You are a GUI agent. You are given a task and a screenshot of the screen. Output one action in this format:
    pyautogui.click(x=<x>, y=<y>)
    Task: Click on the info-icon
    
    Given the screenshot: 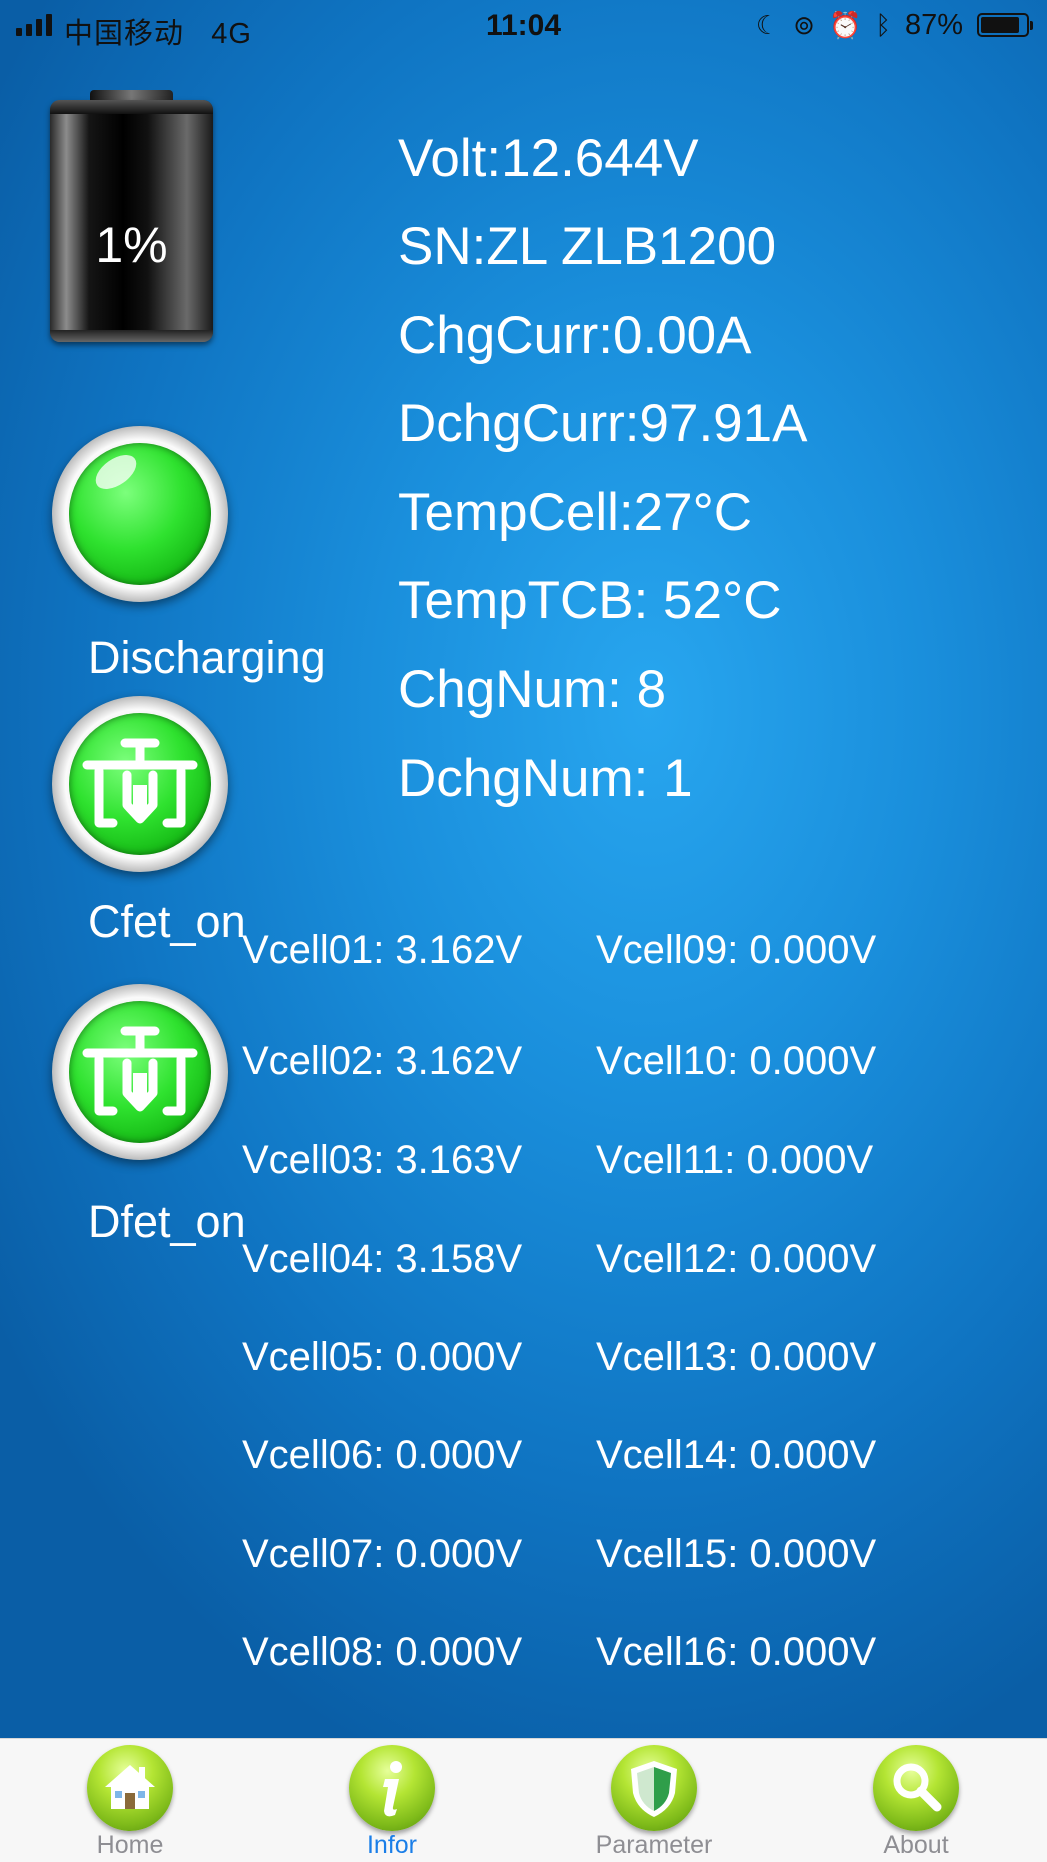 What is the action you would take?
    pyautogui.click(x=392, y=1788)
    